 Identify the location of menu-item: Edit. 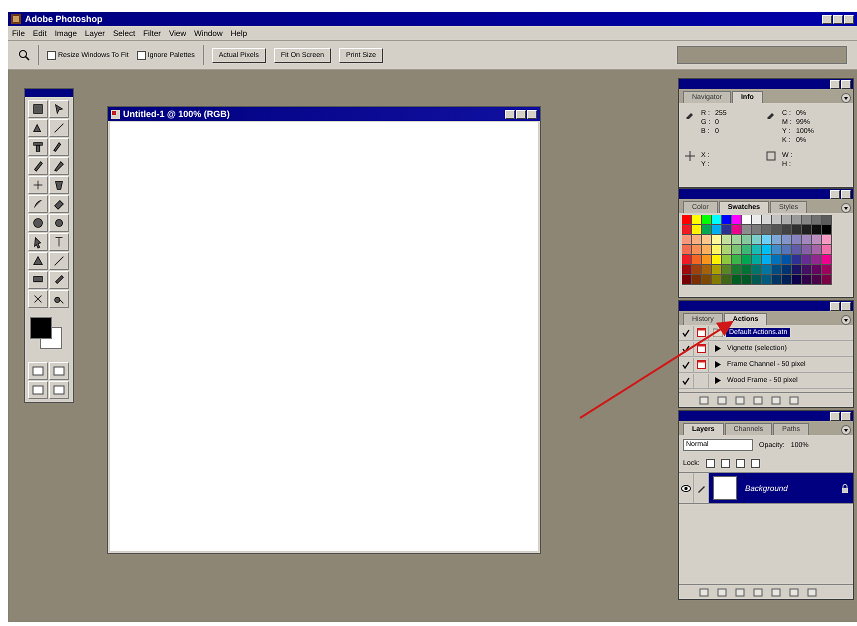
(39, 33).